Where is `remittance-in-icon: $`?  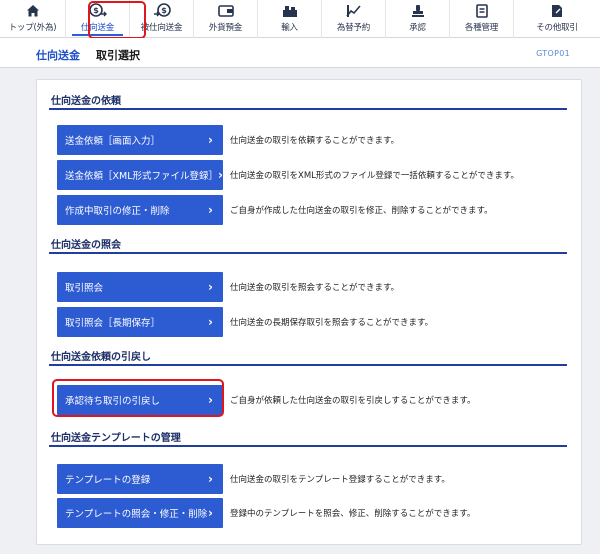
remittance-in-icon: $ is located at coordinates (162, 11).